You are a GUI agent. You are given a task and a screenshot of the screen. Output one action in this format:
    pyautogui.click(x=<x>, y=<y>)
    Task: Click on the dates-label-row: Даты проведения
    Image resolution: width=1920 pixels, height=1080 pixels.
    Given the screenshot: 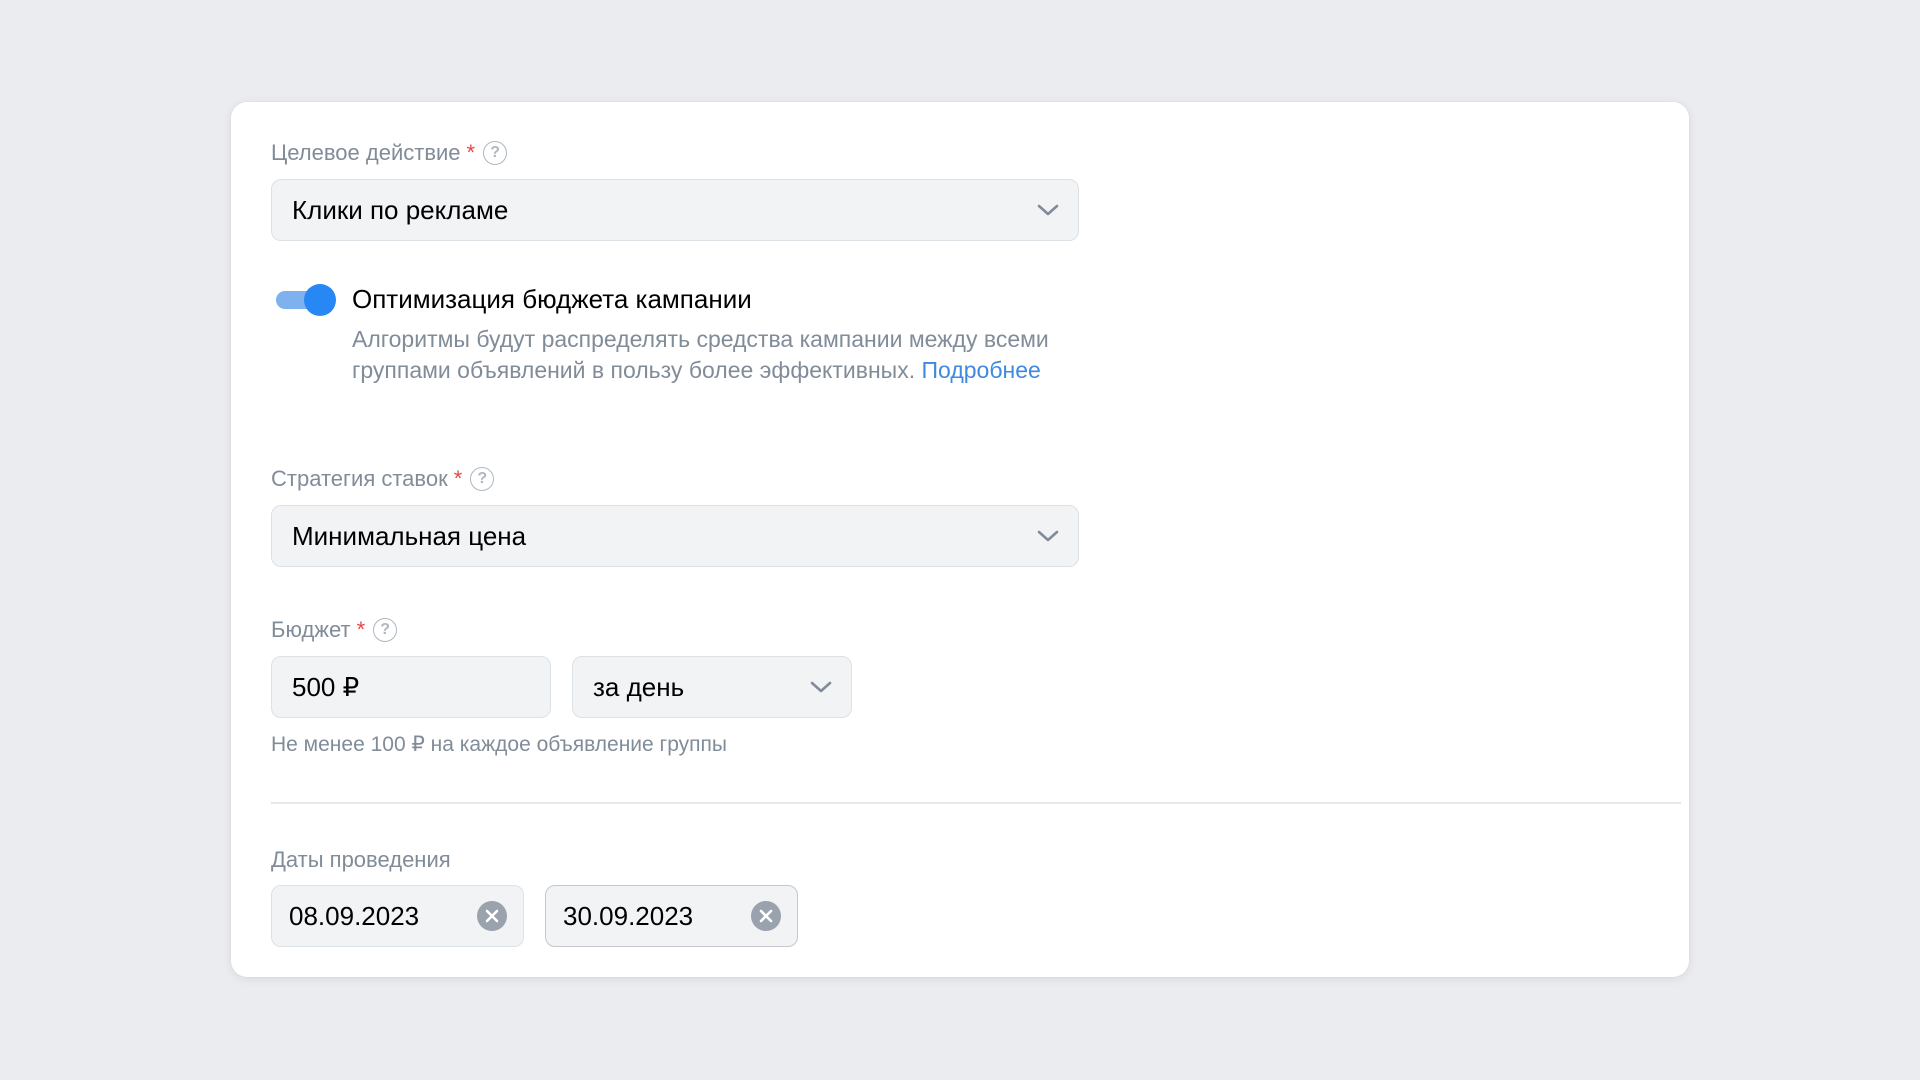 What is the action you would take?
    pyautogui.click(x=361, y=860)
    